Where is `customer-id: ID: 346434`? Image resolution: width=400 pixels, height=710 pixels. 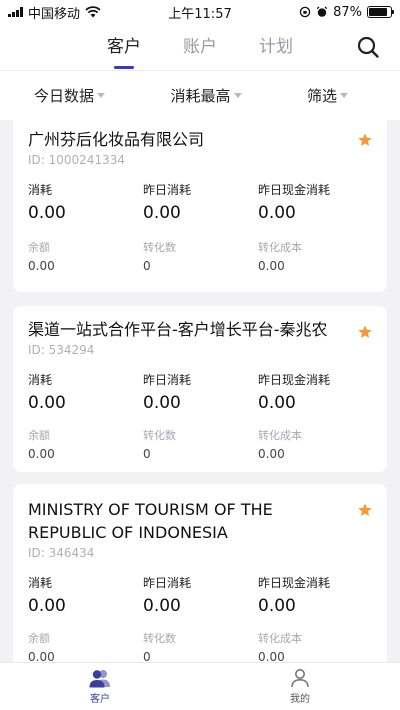 customer-id: ID: 346434 is located at coordinates (61, 553).